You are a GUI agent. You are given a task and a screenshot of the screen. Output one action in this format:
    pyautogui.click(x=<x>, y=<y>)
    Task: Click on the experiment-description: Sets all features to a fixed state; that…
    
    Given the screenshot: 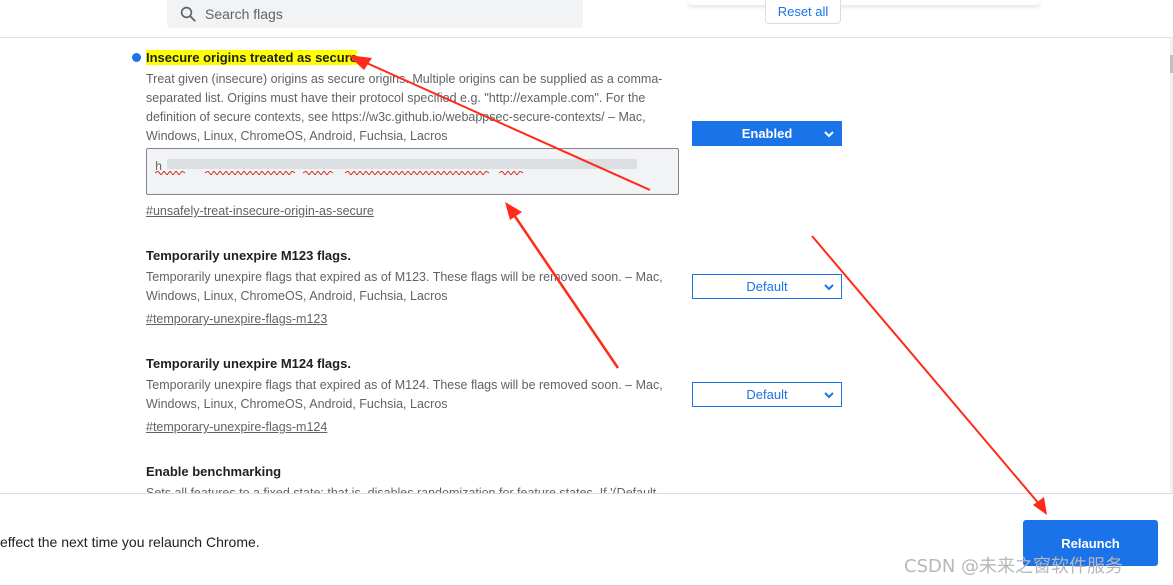 What is the action you would take?
    pyautogui.click(x=401, y=489)
    